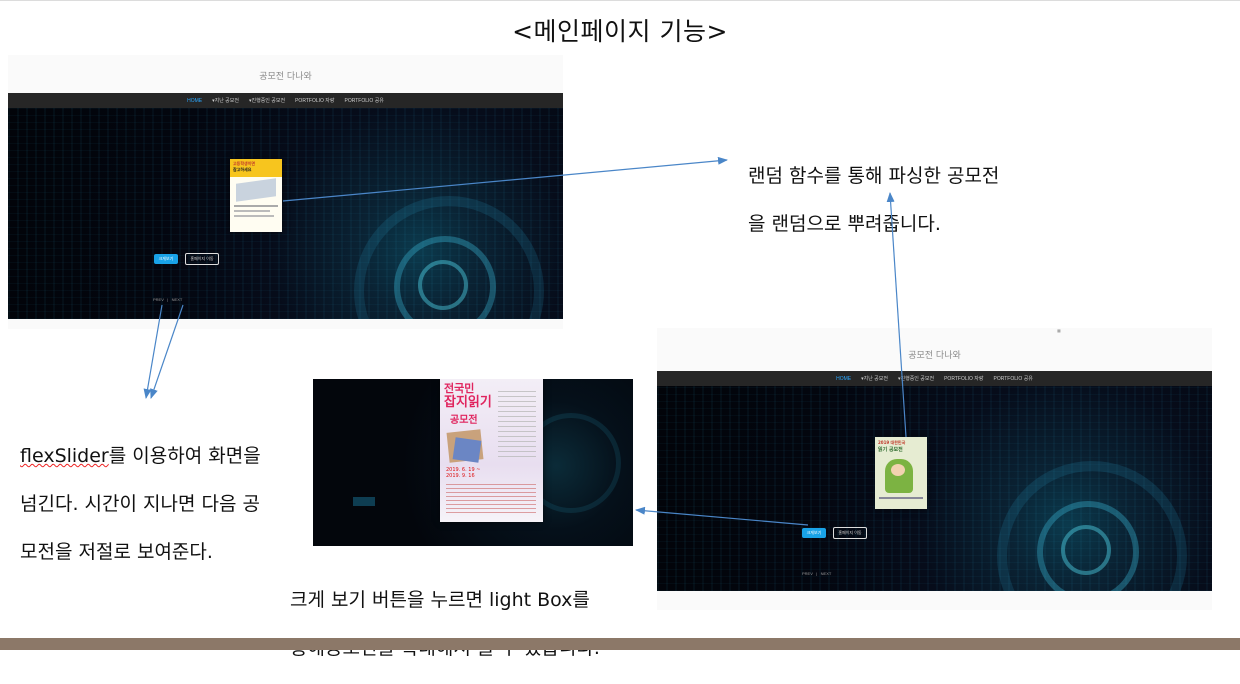  I want to click on arrow-next-to-flex-note, so click(167, 351).